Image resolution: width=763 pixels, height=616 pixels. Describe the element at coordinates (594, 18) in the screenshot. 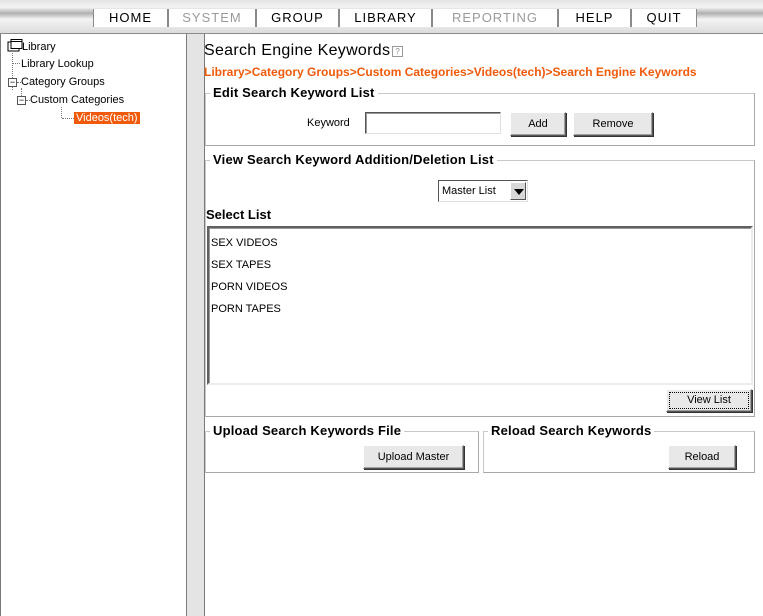

I see `menu-help: HELP` at that location.